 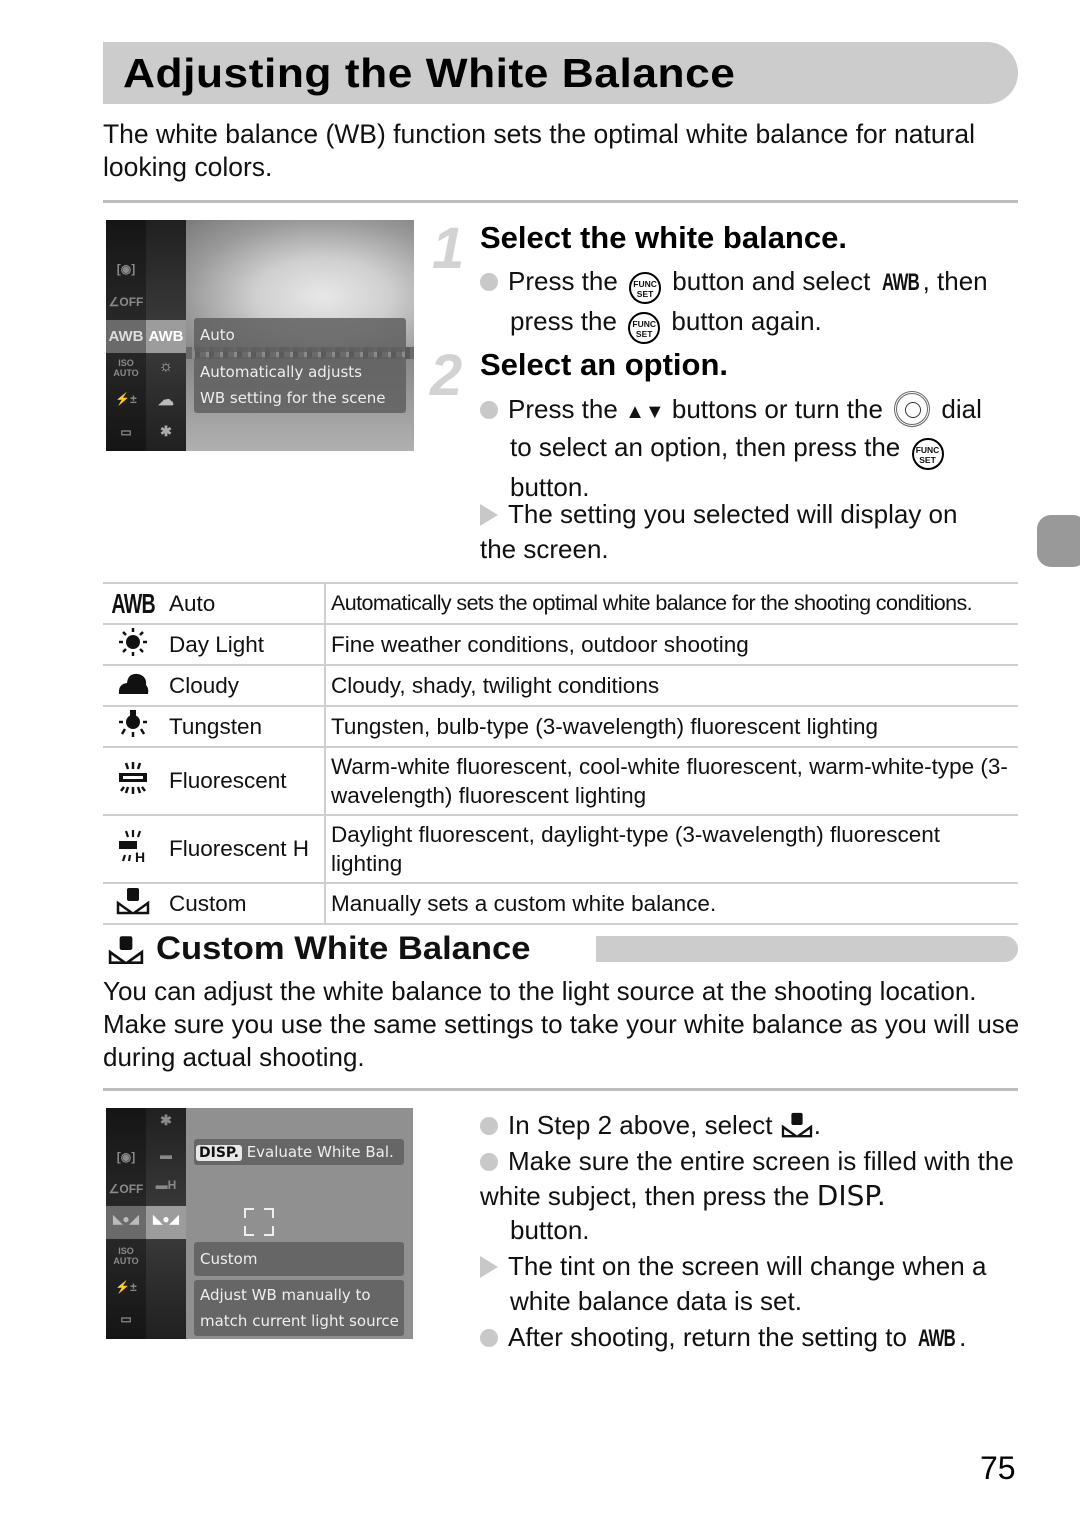 What do you see at coordinates (281, 372) in the screenshot?
I see `option-desc-line1: Automatically adjusts` at bounding box center [281, 372].